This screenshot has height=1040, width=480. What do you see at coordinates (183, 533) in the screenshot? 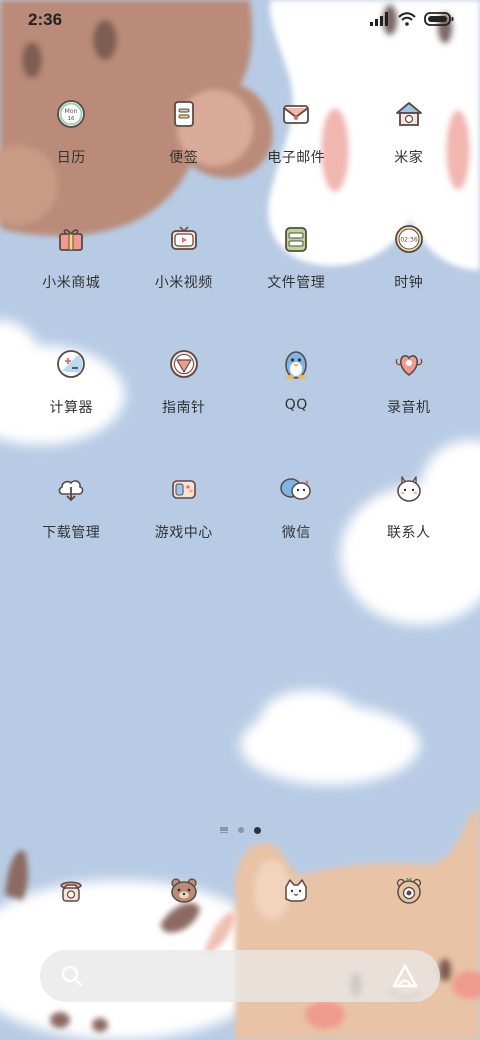
I see `app-label: 游戏中心` at bounding box center [183, 533].